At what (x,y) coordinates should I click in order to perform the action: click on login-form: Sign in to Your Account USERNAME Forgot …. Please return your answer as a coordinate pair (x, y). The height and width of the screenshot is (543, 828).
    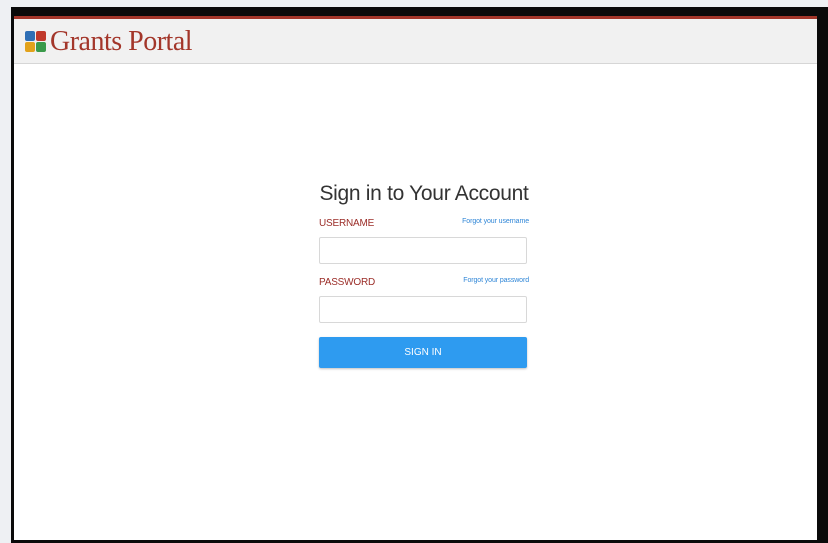
    Looking at the image, I should click on (424, 274).